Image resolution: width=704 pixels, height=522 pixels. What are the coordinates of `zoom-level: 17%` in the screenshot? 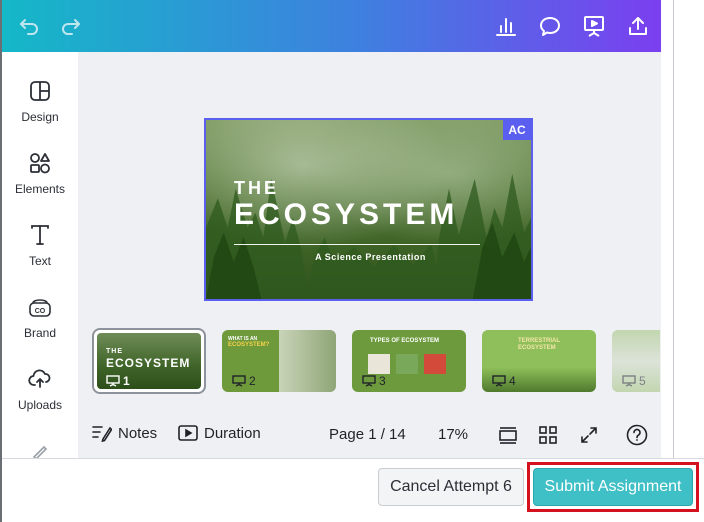 It's located at (453, 434).